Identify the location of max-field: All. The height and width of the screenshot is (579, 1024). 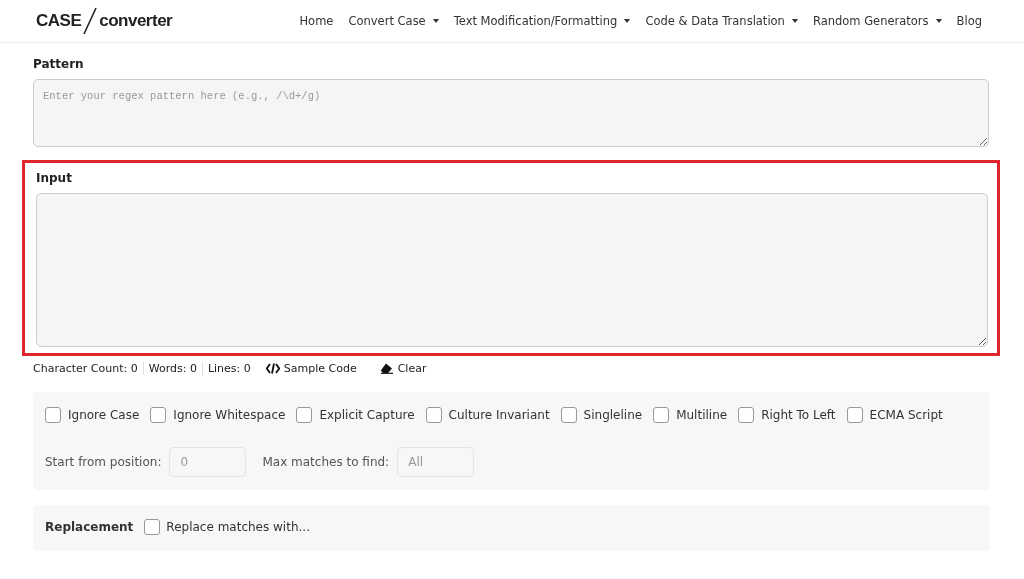
(436, 462).